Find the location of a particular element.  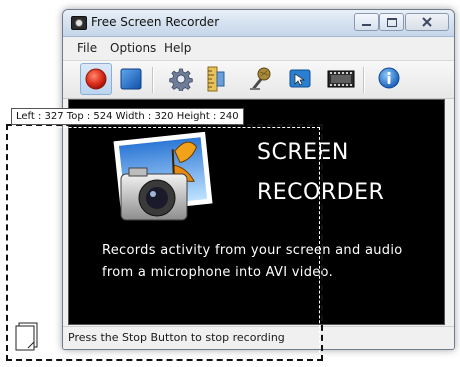

menu-bar: File Options Help is located at coordinates (258, 47).